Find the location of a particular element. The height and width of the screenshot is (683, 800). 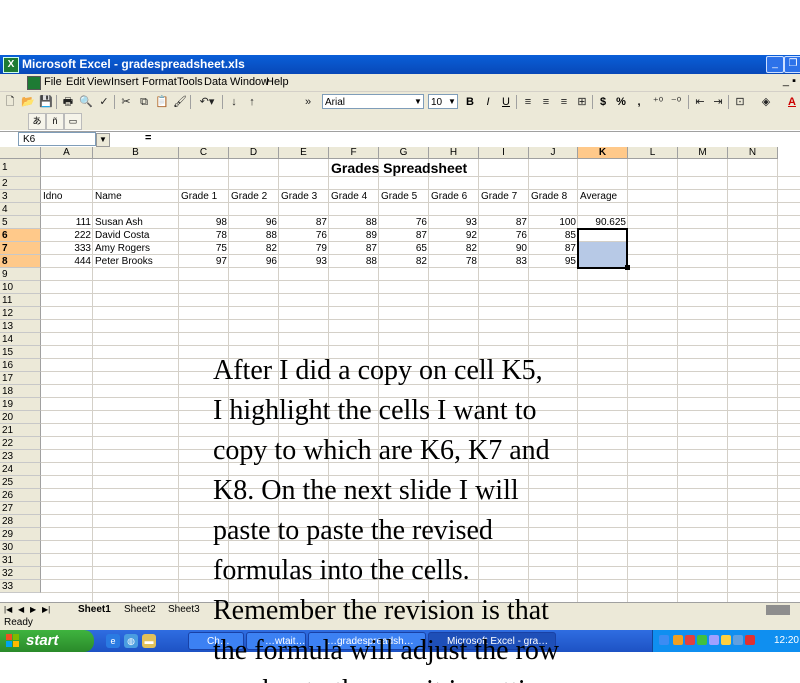

header-cell: Grade 8 is located at coordinates (554, 196).